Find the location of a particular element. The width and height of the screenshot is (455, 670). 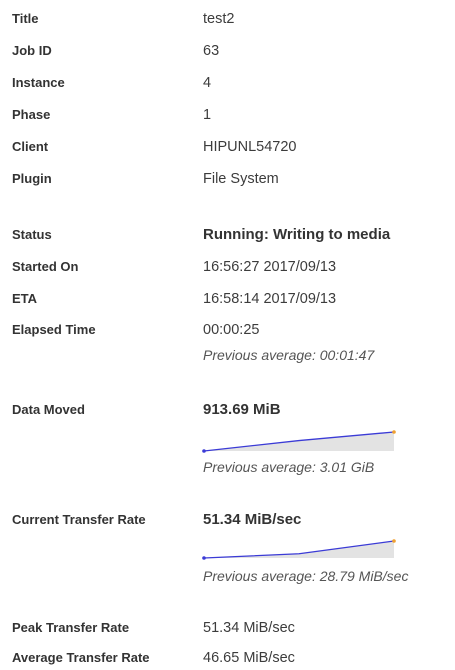

phase-label: Phase is located at coordinates (31, 114).